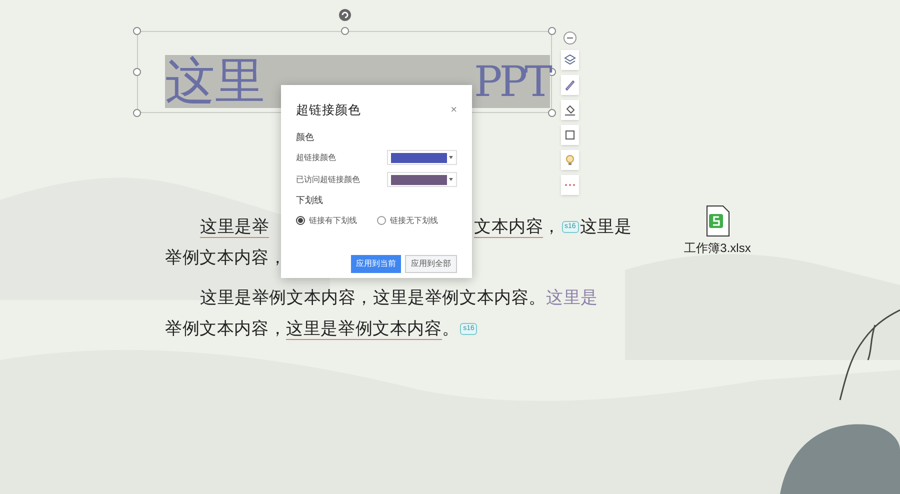  Describe the element at coordinates (328, 180) in the screenshot. I see `field-label: 已访问超链接颜色` at that location.